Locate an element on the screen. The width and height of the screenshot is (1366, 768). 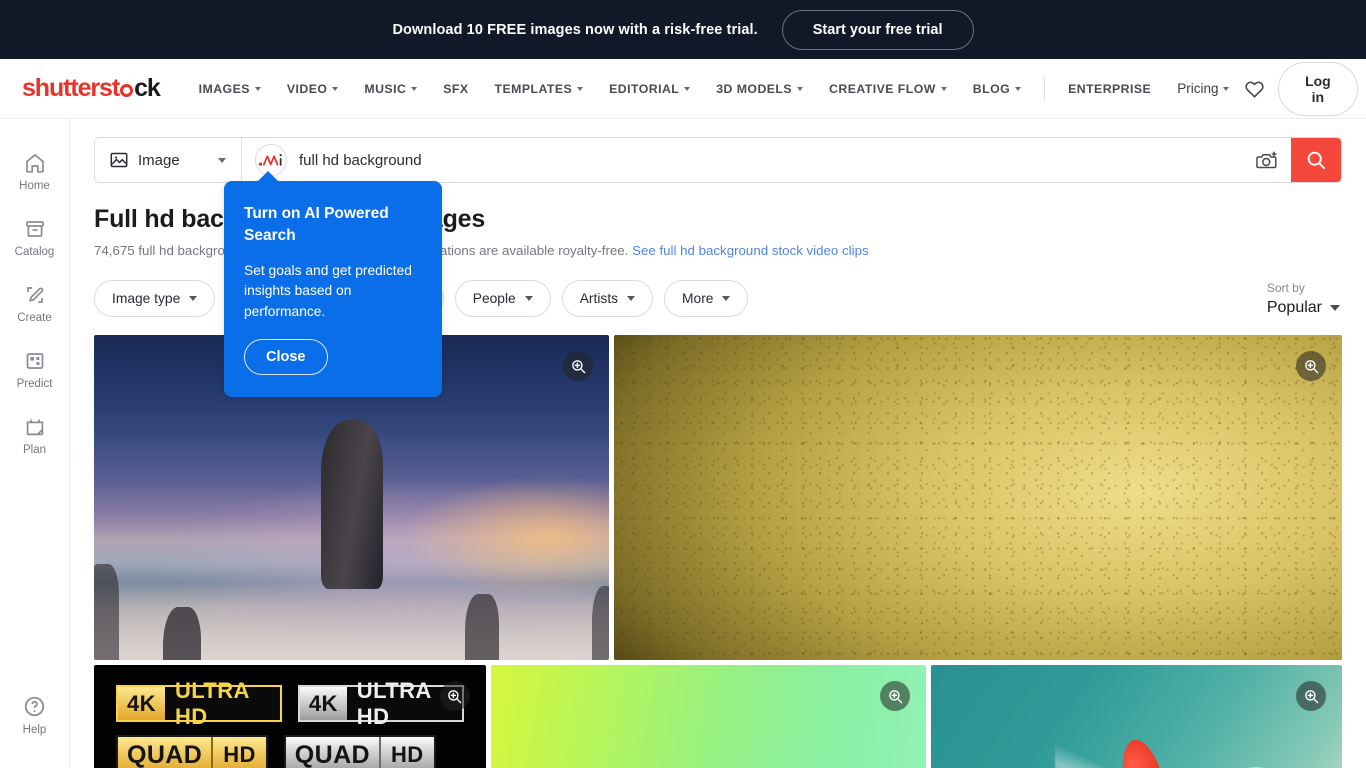
sidebar-label: Predict is located at coordinates (34, 384).